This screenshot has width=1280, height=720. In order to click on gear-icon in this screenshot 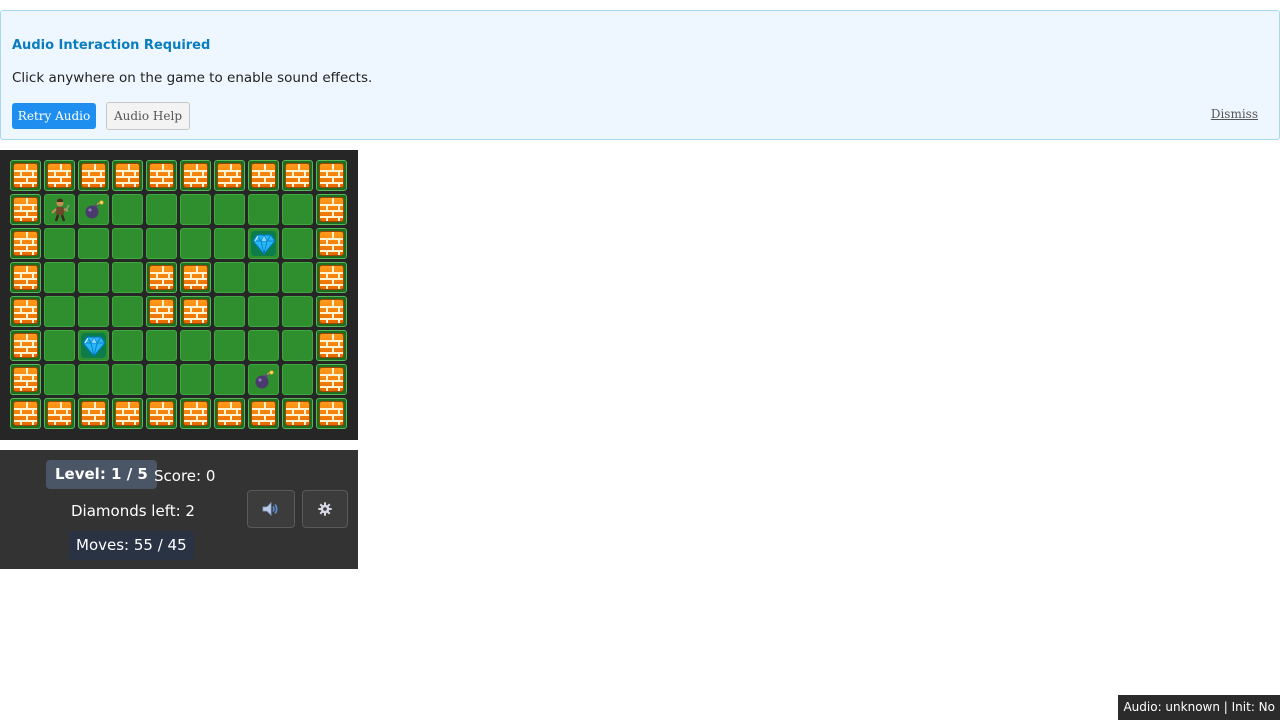, I will do `click(325, 509)`.